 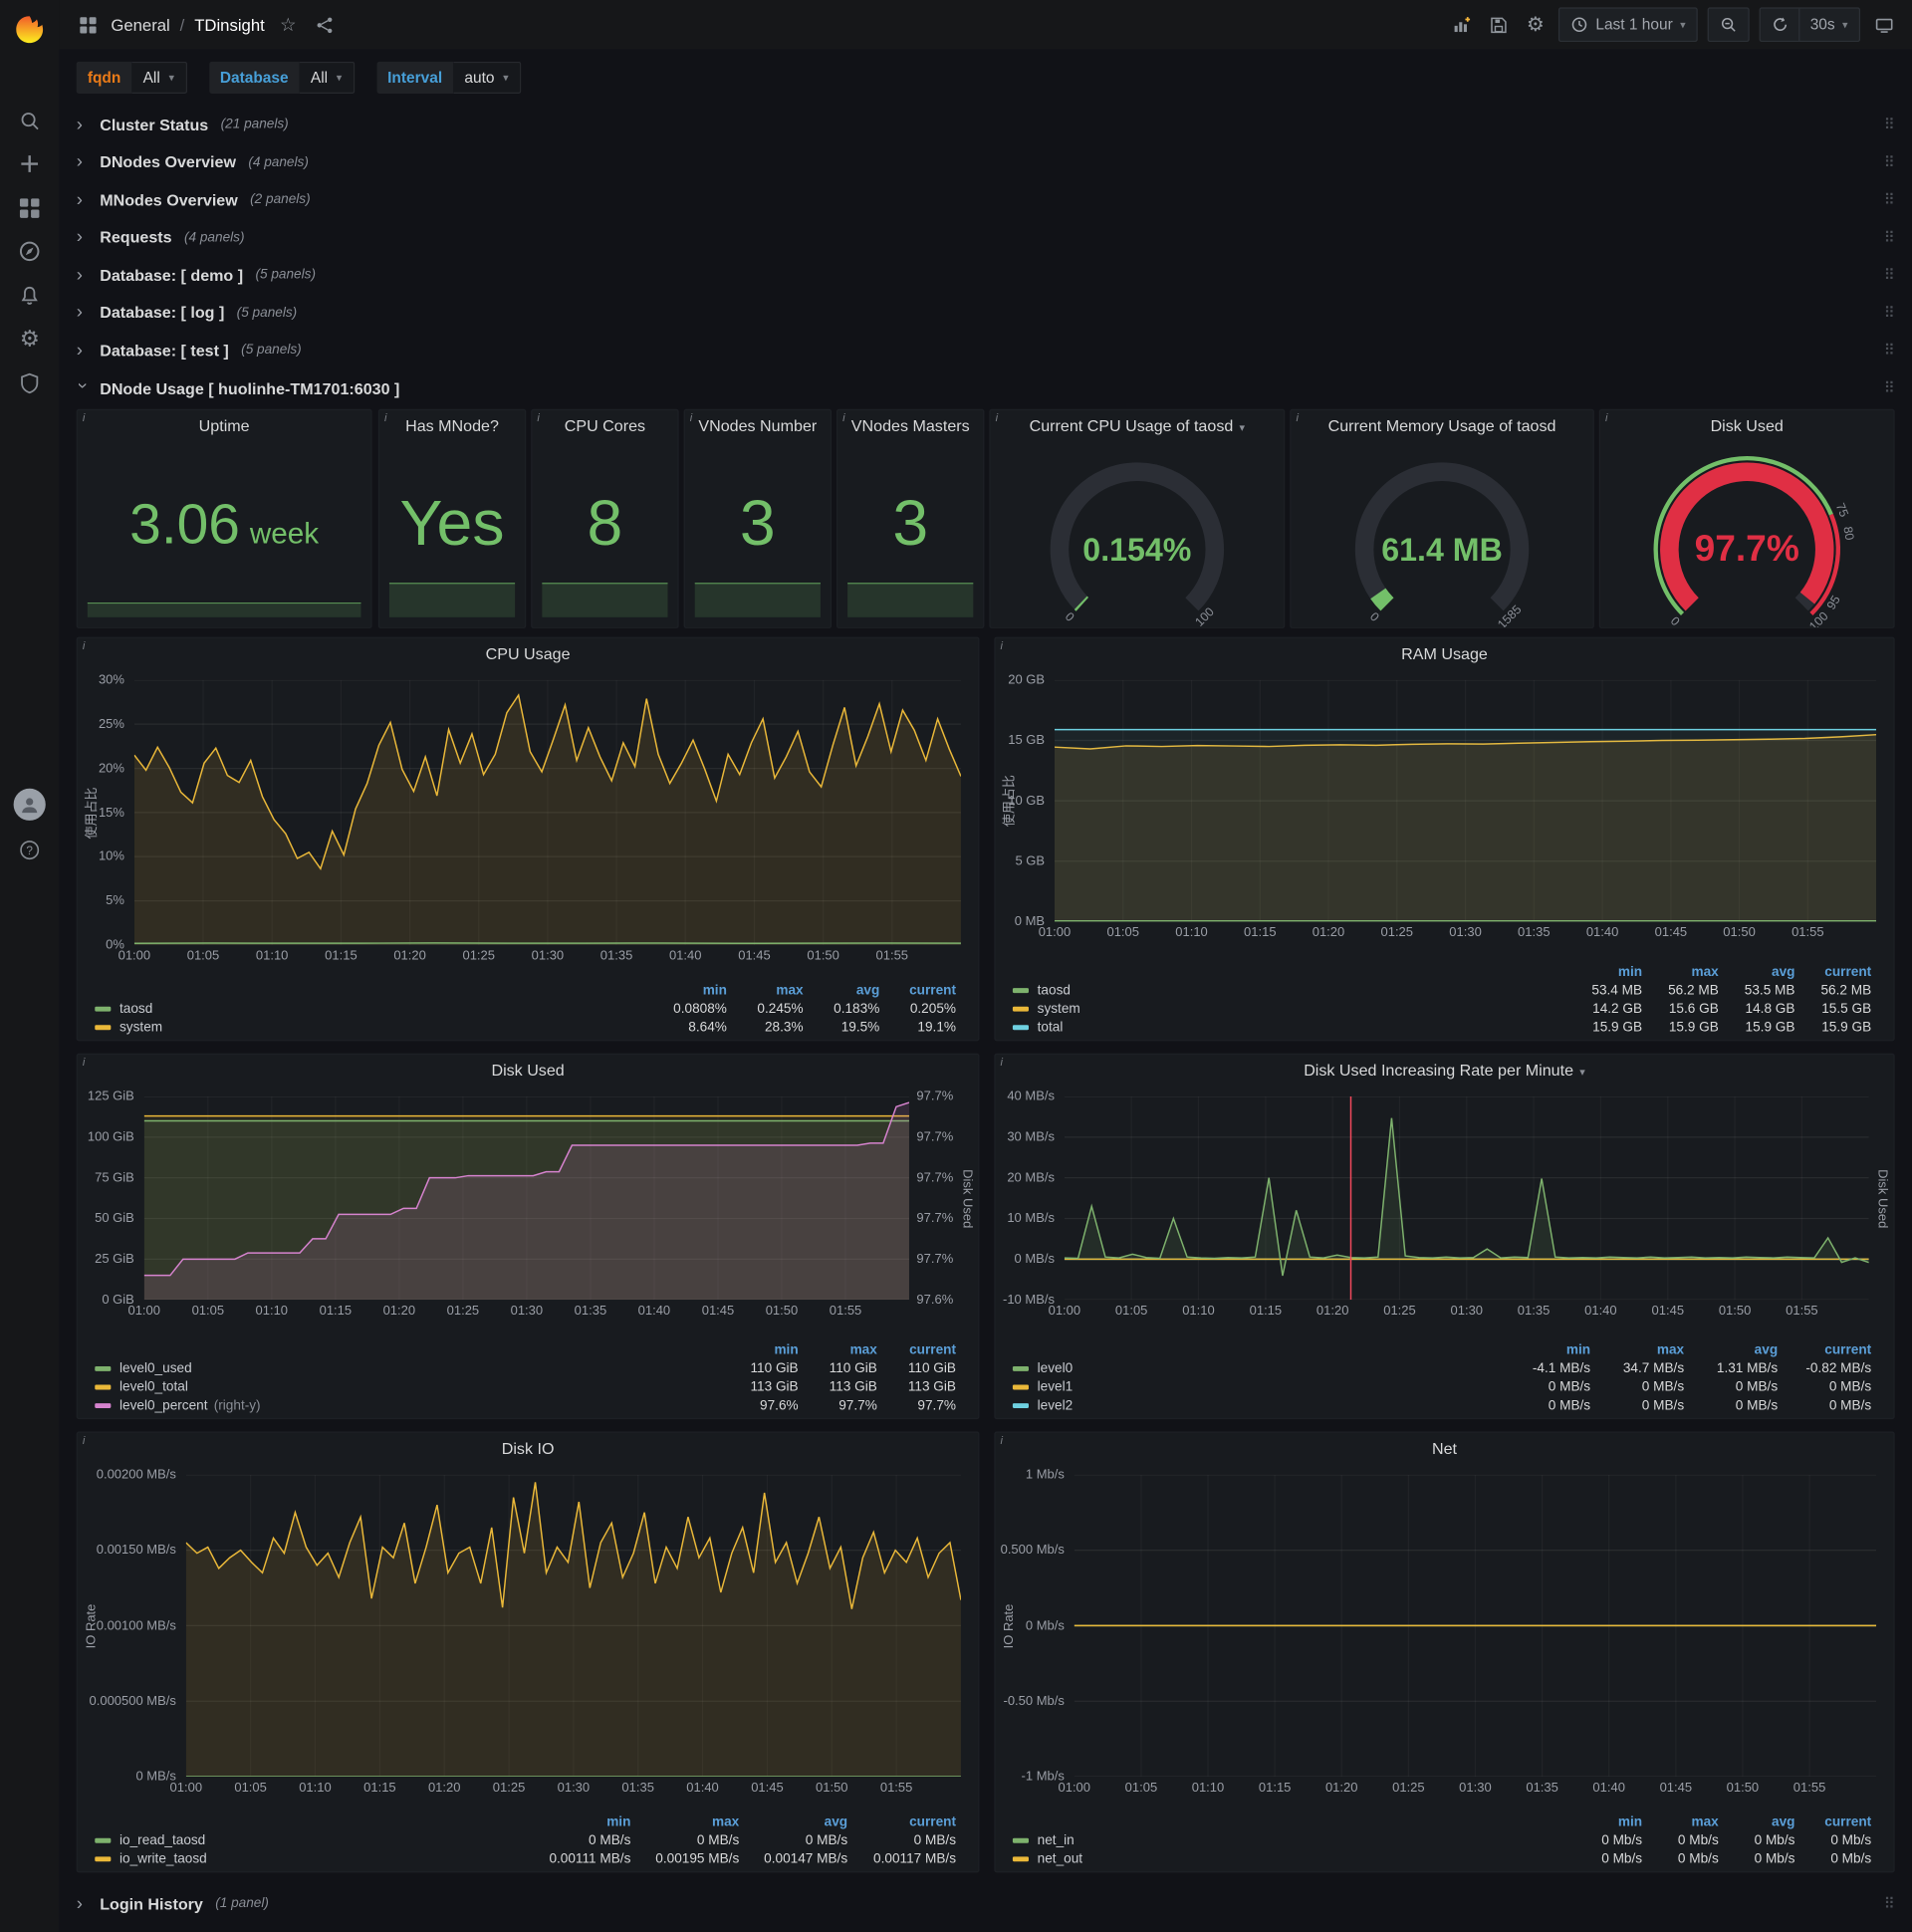 I want to click on create-icon, so click(x=29, y=164).